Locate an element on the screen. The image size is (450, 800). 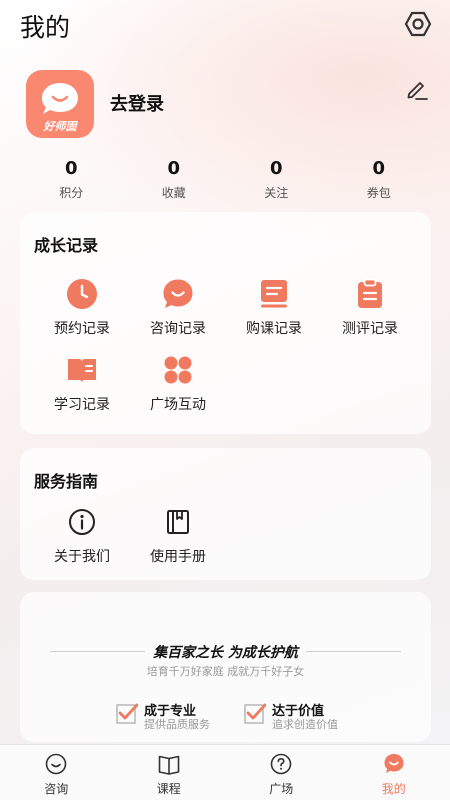
smile-icon is located at coordinates (56, 764).